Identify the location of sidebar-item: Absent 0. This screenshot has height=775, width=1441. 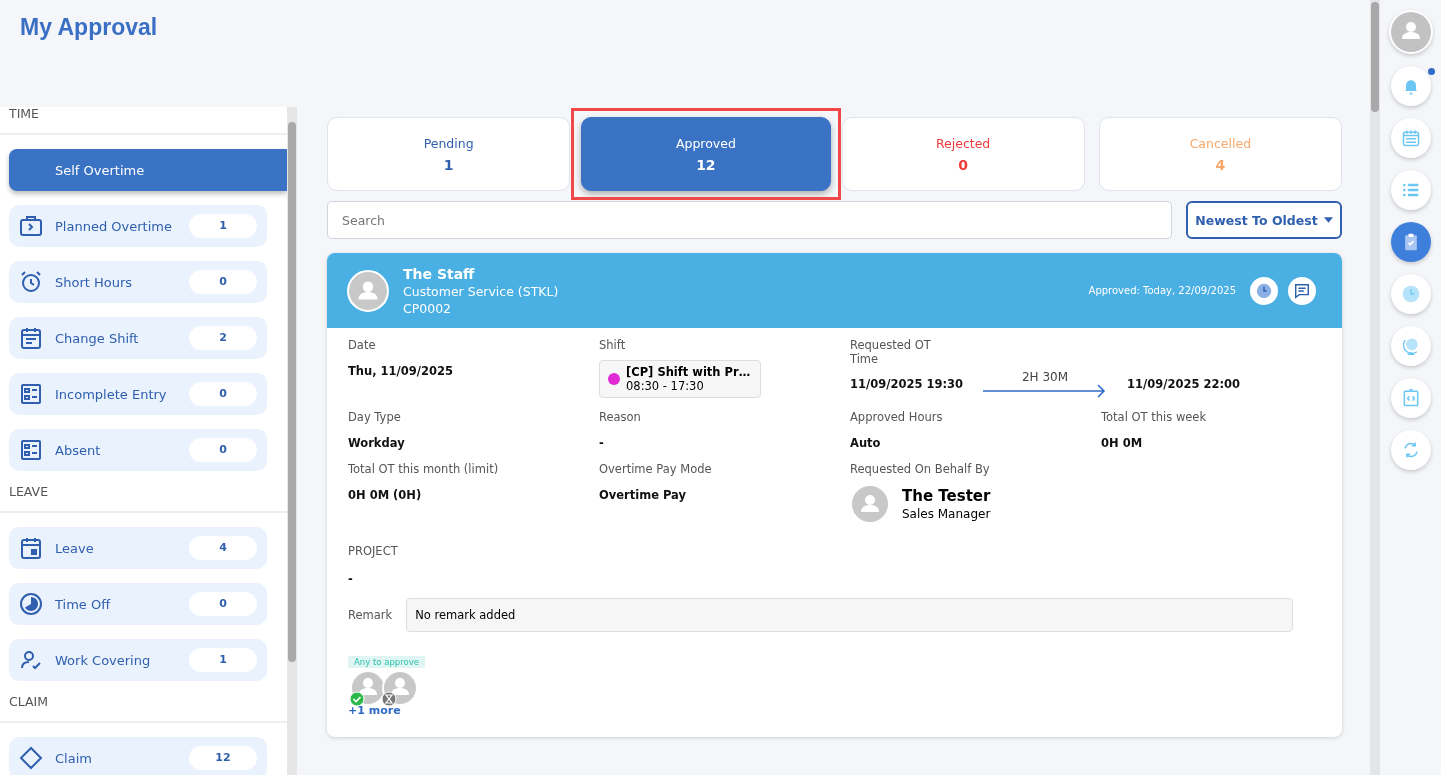
(138, 450).